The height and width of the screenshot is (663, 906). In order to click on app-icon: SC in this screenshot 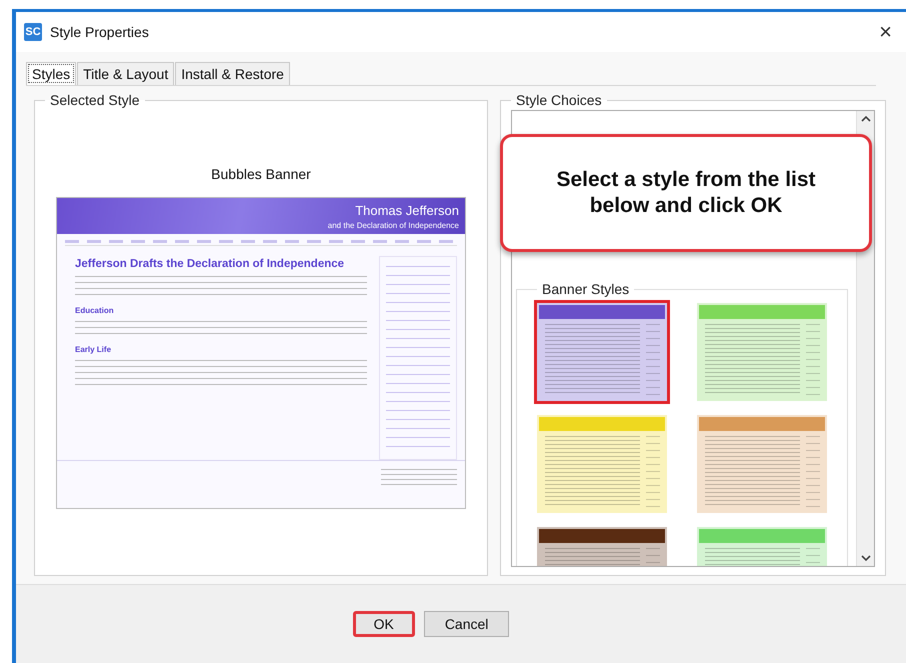, I will do `click(33, 32)`.